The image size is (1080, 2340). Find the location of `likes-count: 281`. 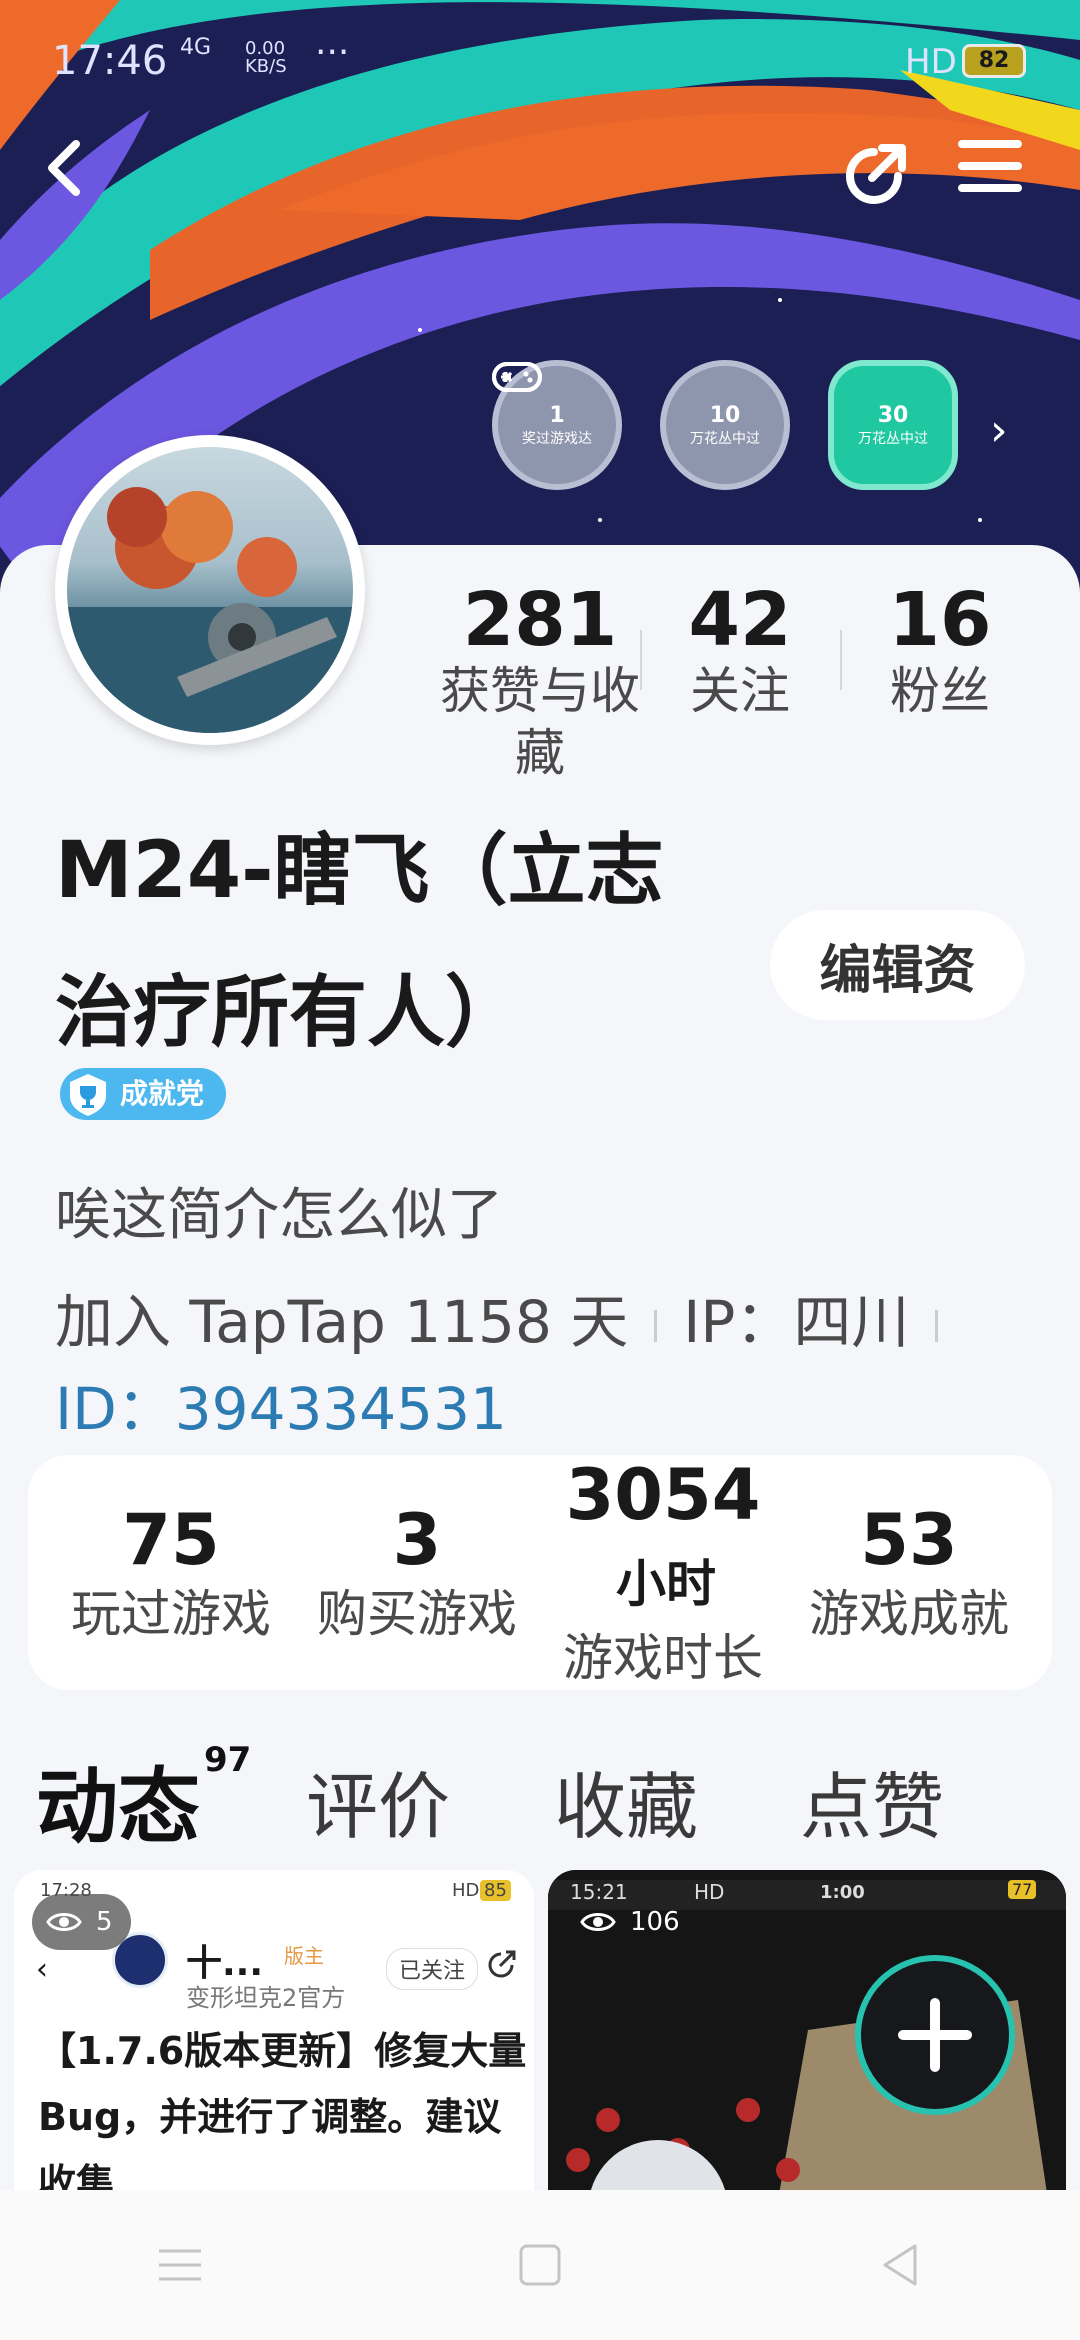

likes-count: 281 is located at coordinates (540, 620).